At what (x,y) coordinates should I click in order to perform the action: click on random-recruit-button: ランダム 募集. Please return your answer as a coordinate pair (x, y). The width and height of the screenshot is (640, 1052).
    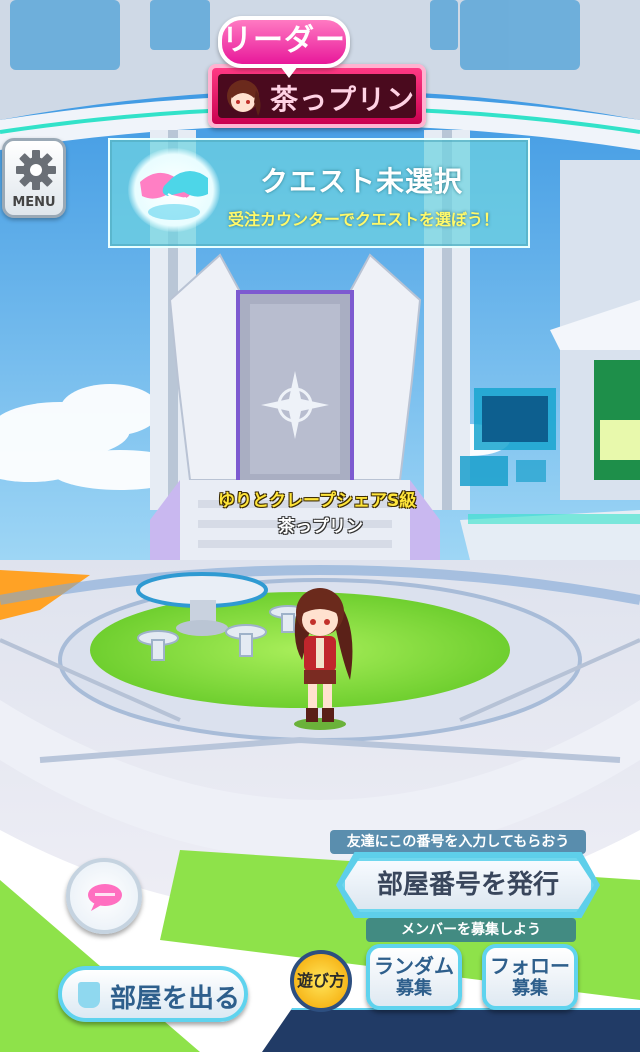
    Looking at the image, I should click on (414, 977).